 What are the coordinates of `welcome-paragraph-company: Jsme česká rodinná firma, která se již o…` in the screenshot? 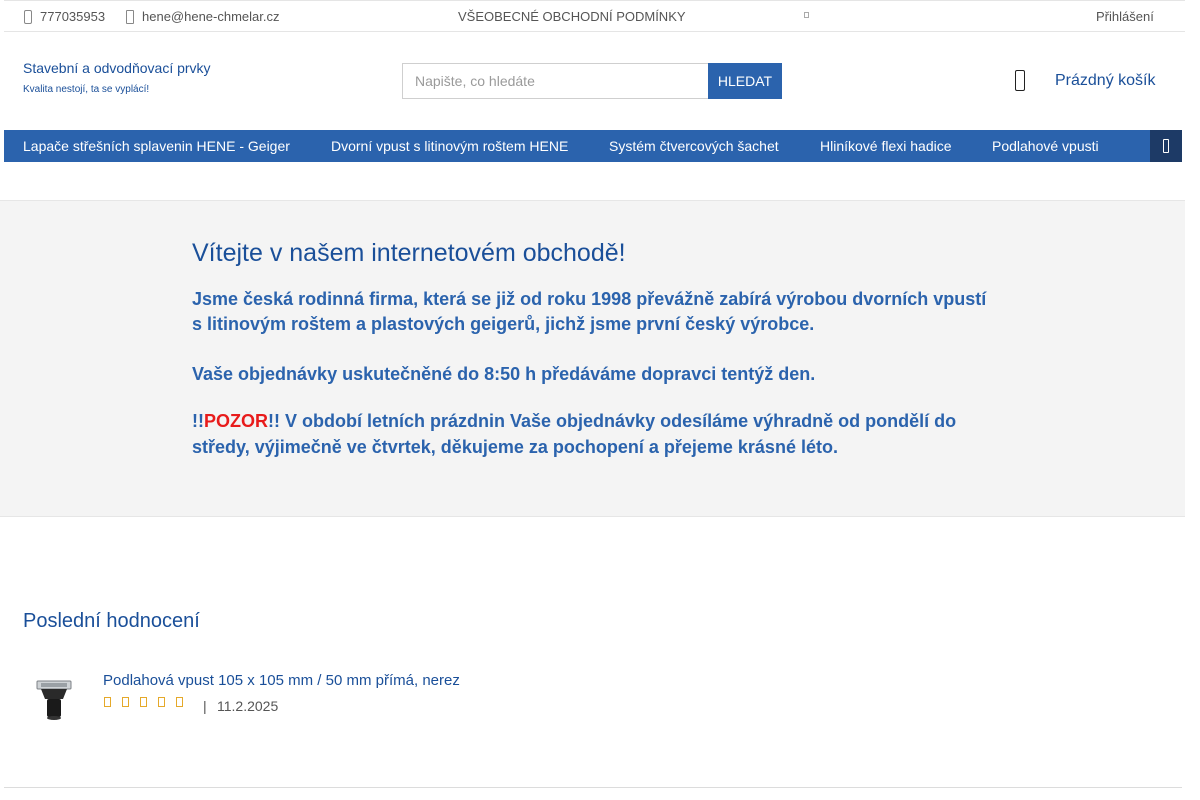 It's located at (589, 311).